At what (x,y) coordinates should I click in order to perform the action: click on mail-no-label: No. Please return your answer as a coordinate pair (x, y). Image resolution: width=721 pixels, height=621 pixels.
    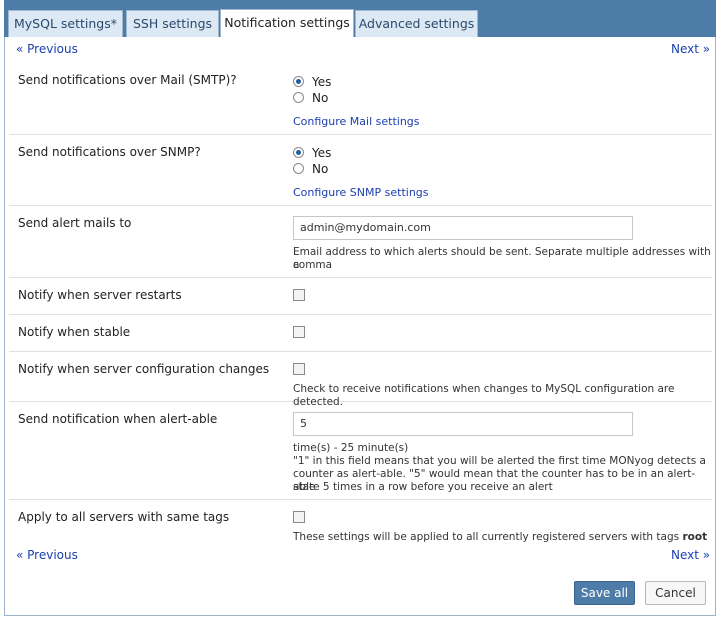
    Looking at the image, I should click on (320, 98).